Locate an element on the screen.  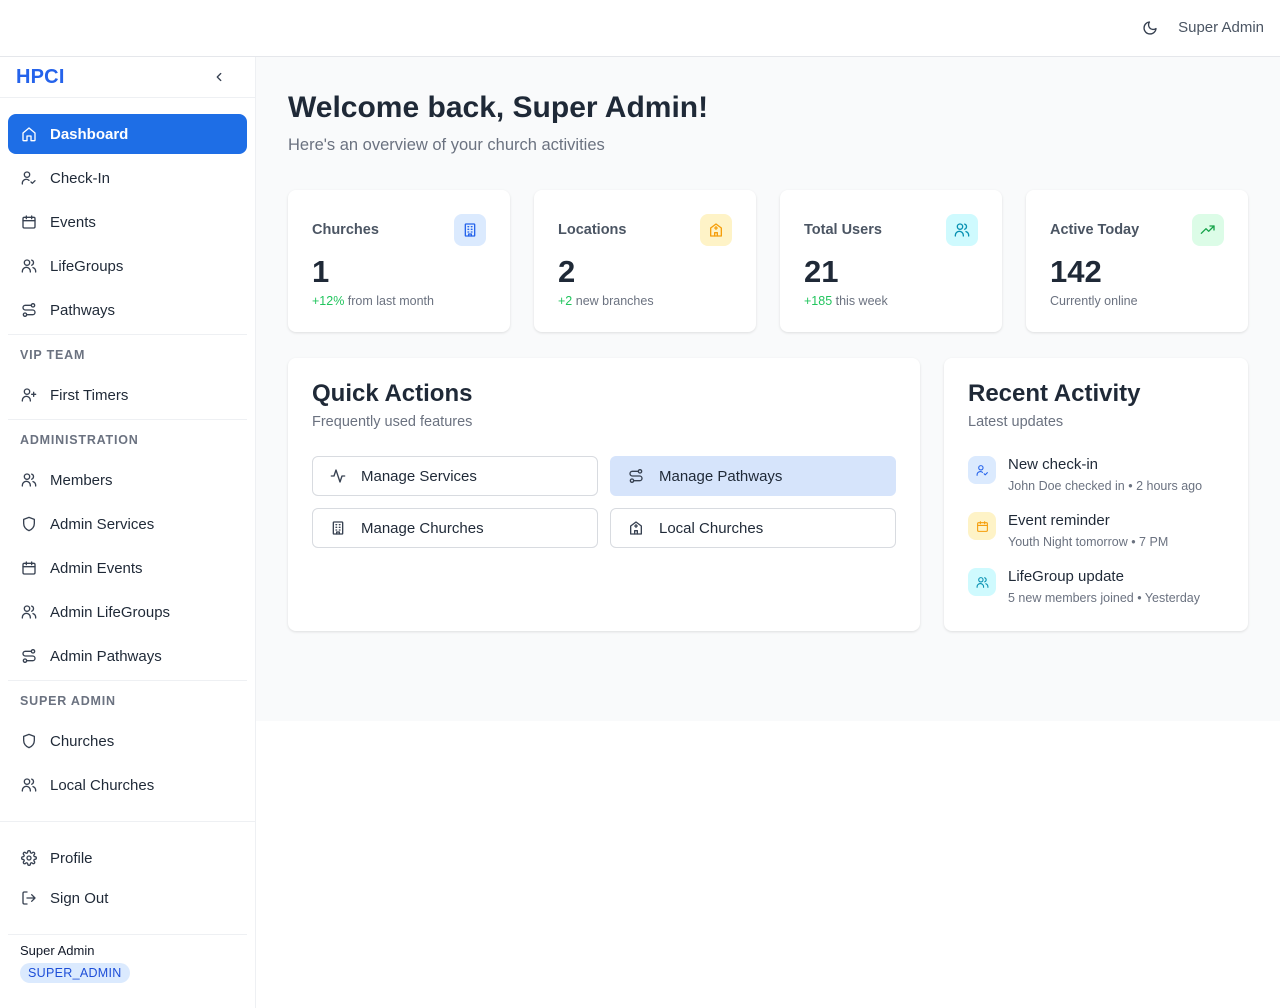
manage-pathways-button: Manage Pathways is located at coordinates (753, 476).